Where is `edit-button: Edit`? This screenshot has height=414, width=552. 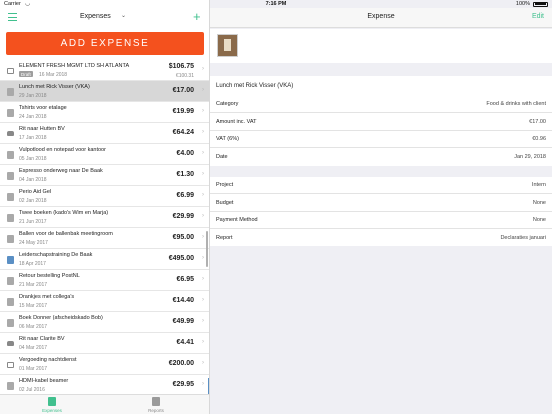
edit-button: Edit is located at coordinates (538, 16).